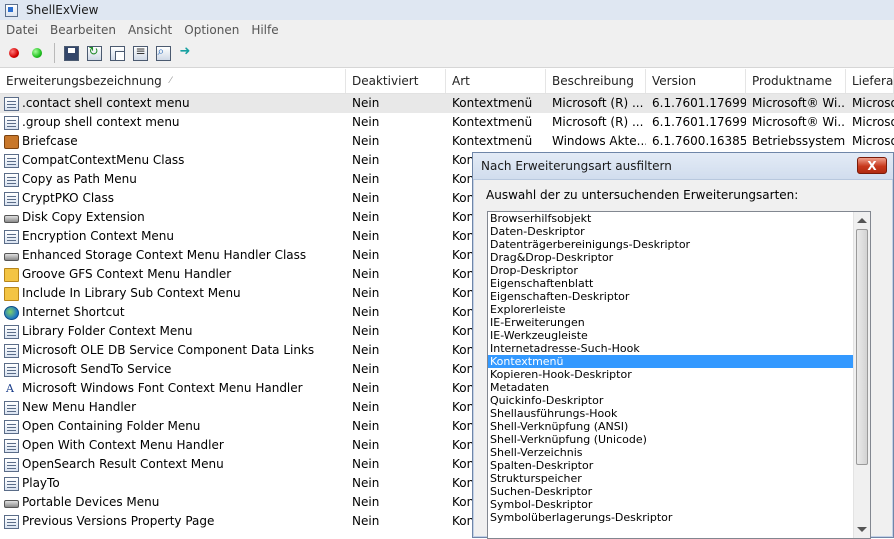 The width and height of the screenshot is (894, 539). What do you see at coordinates (22, 30) in the screenshot?
I see `menu-datei: Datei` at bounding box center [22, 30].